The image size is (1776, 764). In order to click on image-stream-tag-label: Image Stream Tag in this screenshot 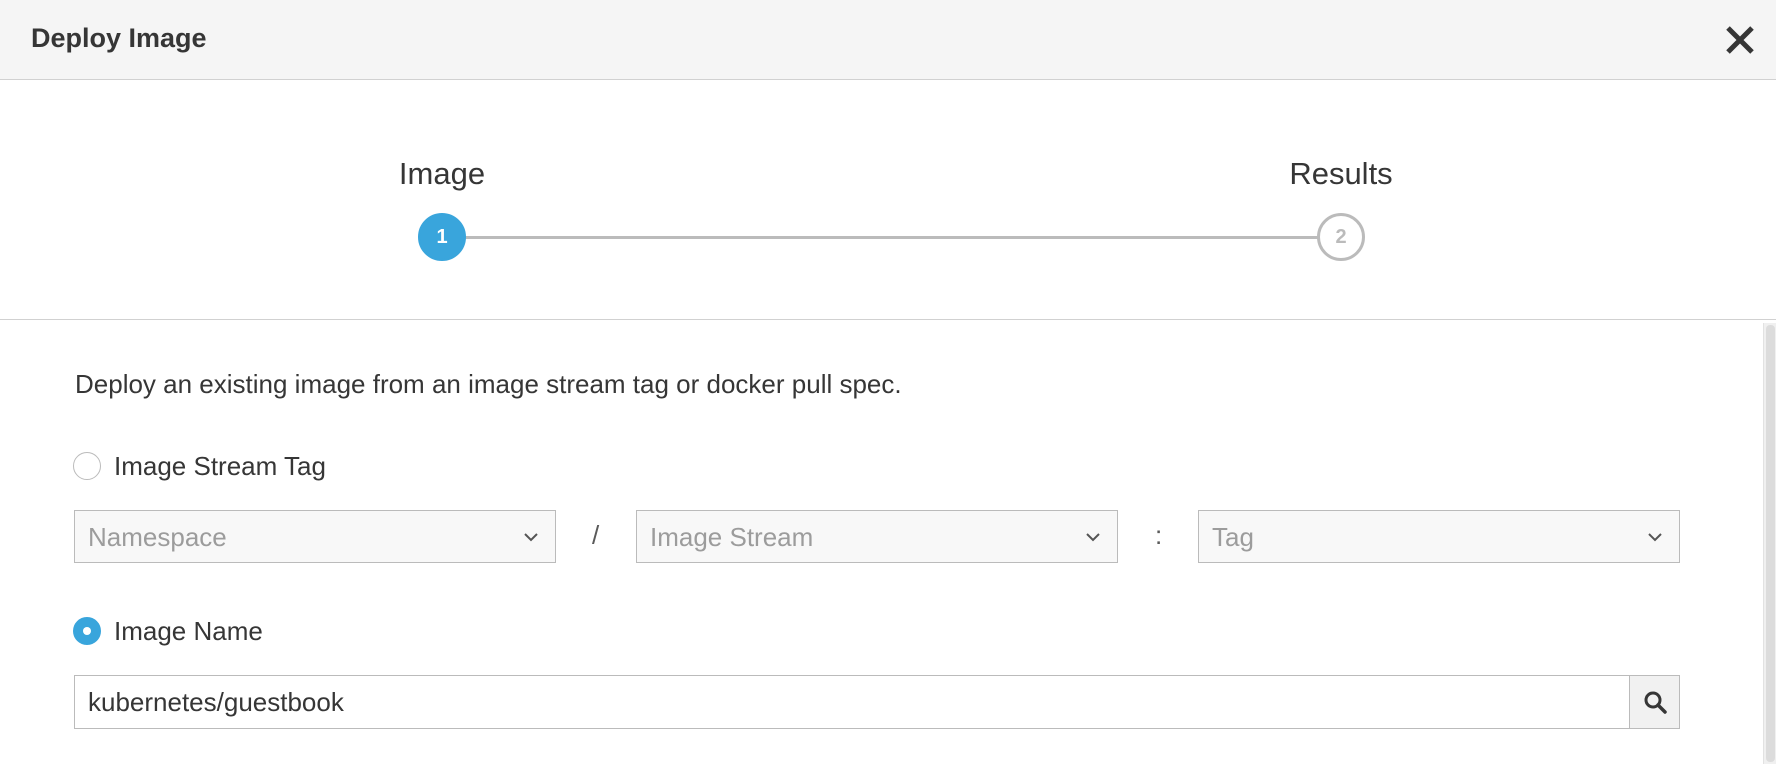, I will do `click(220, 466)`.